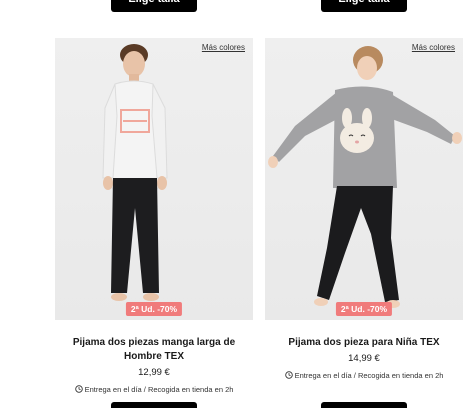 The image size is (475, 408). What do you see at coordinates (364, 343) in the screenshot?
I see `product-name: Pijama dos pieza para Niña TEX` at bounding box center [364, 343].